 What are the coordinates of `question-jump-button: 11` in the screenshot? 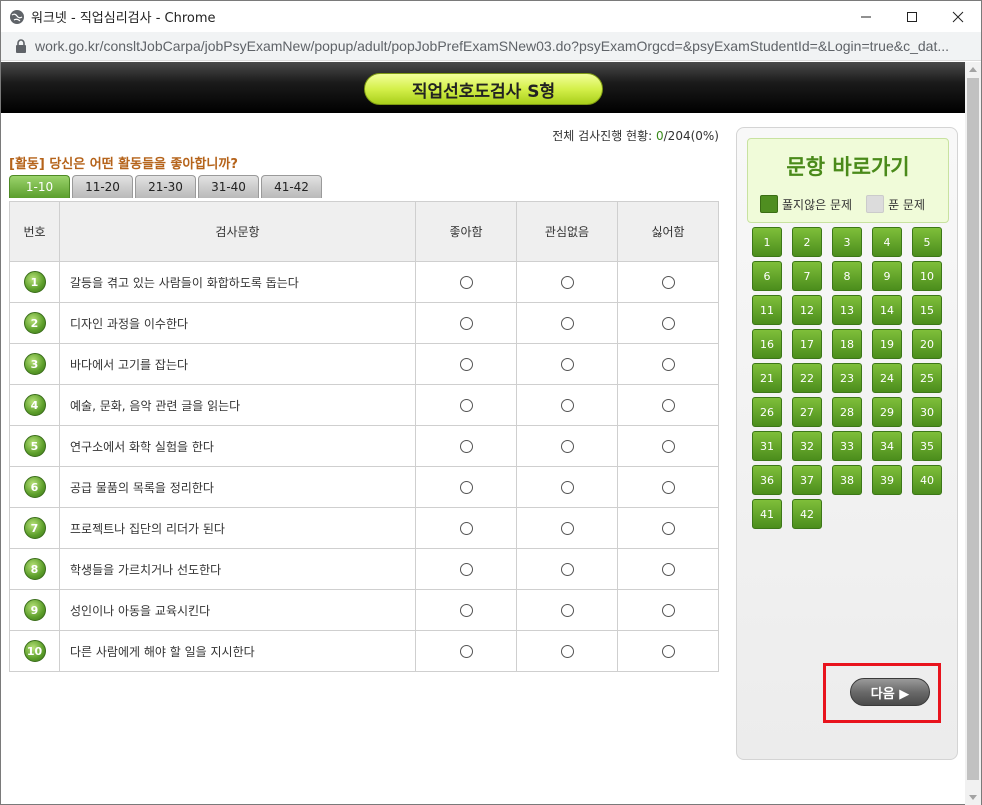 It's located at (767, 310).